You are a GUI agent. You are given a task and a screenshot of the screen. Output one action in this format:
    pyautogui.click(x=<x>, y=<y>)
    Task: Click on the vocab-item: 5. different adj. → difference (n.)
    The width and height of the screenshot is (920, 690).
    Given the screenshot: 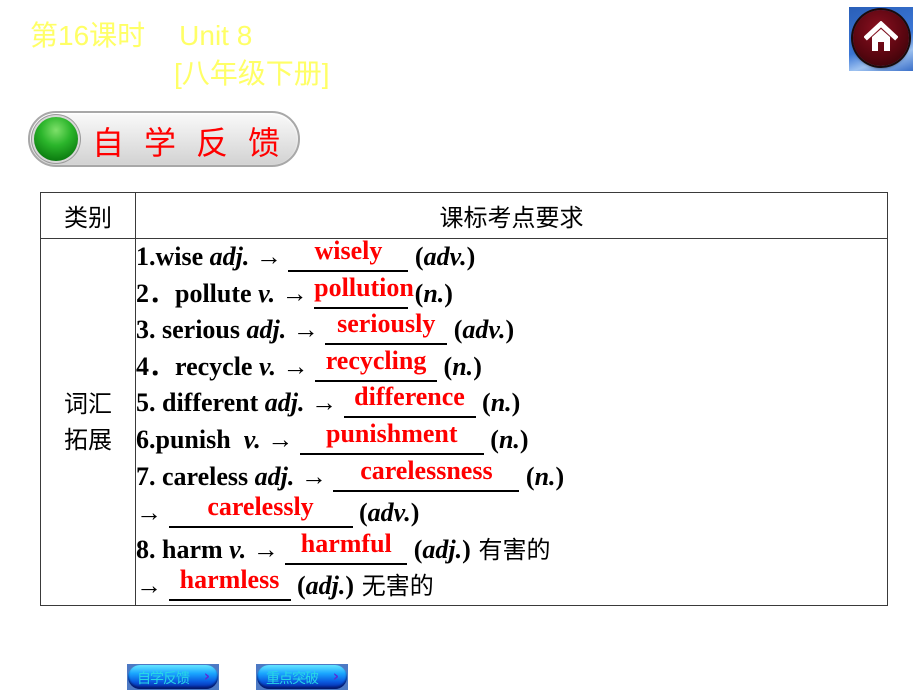 What is the action you would take?
    pyautogui.click(x=511, y=403)
    